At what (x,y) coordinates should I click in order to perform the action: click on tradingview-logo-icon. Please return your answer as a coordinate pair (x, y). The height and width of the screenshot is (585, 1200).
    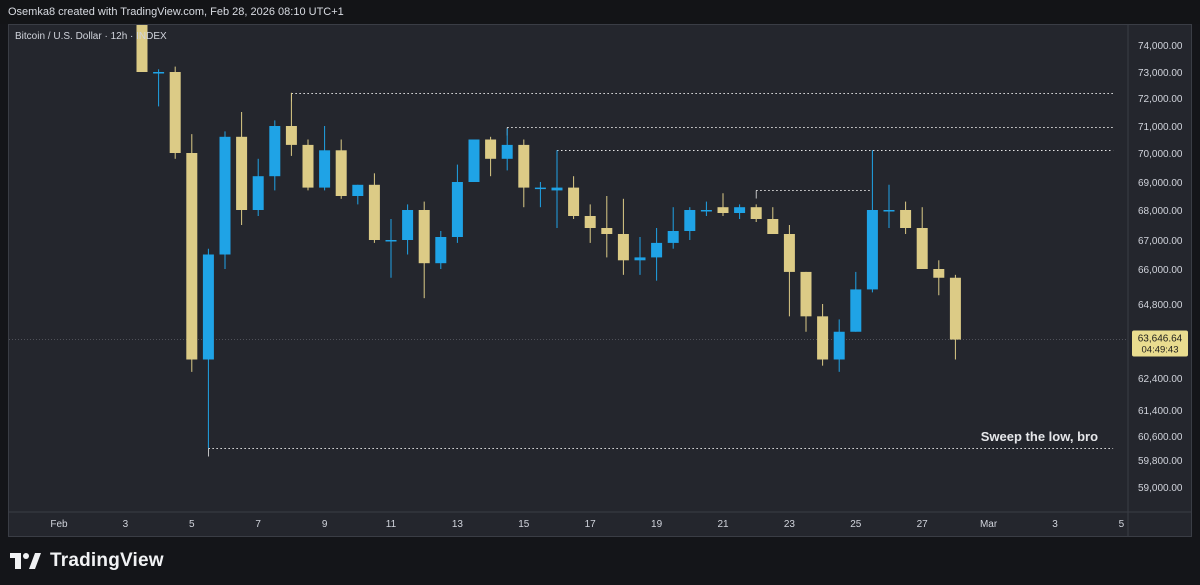
    Looking at the image, I should click on (25, 561).